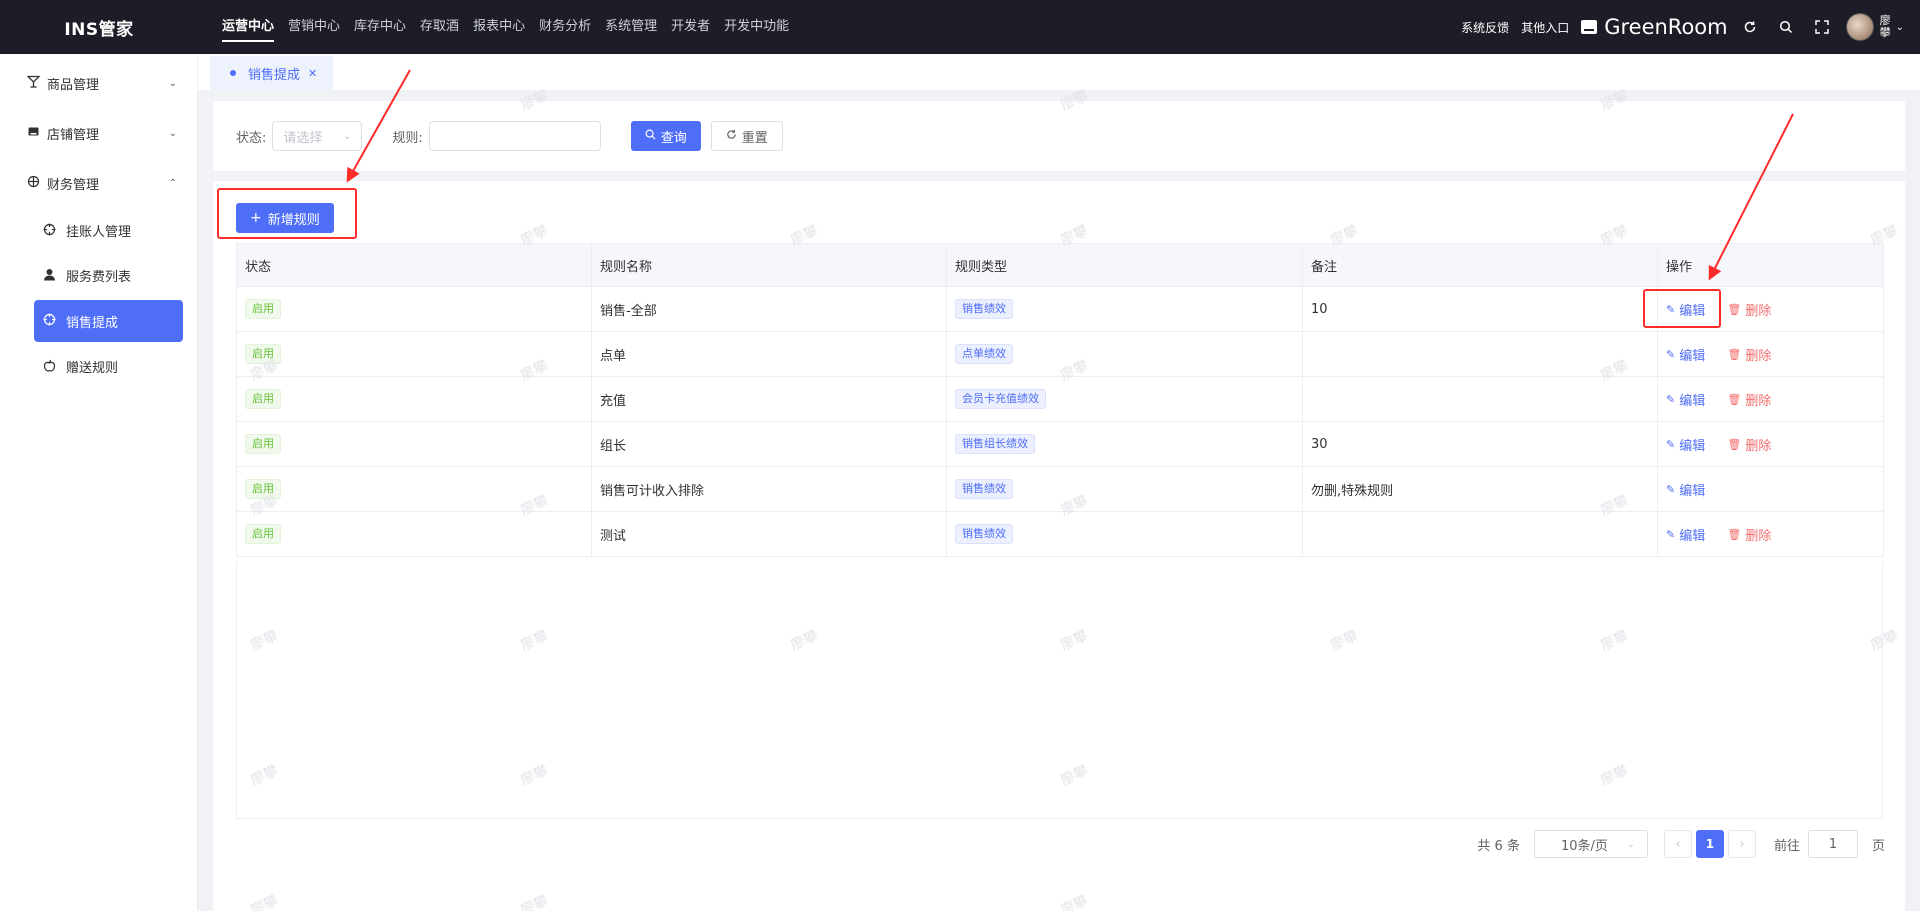 Image resolution: width=1920 pixels, height=911 pixels. I want to click on table-row: 启用 充值 会员卡充值绩效 ✎ 编辑 🗑 删除, so click(1060, 399).